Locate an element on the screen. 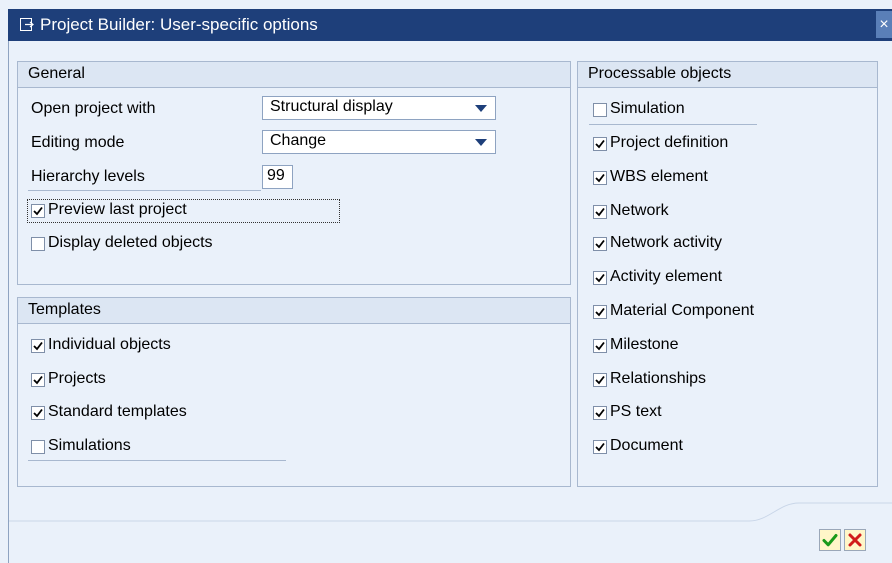 This screenshot has width=892, height=563. simulations-underline is located at coordinates (157, 460).